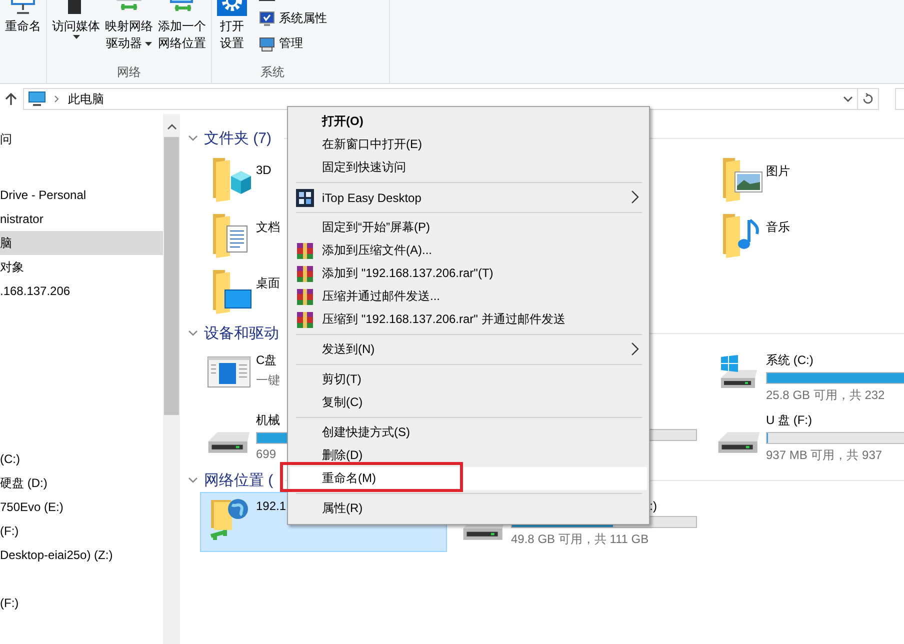 The image size is (904, 644). I want to click on item-name: :), so click(653, 506).